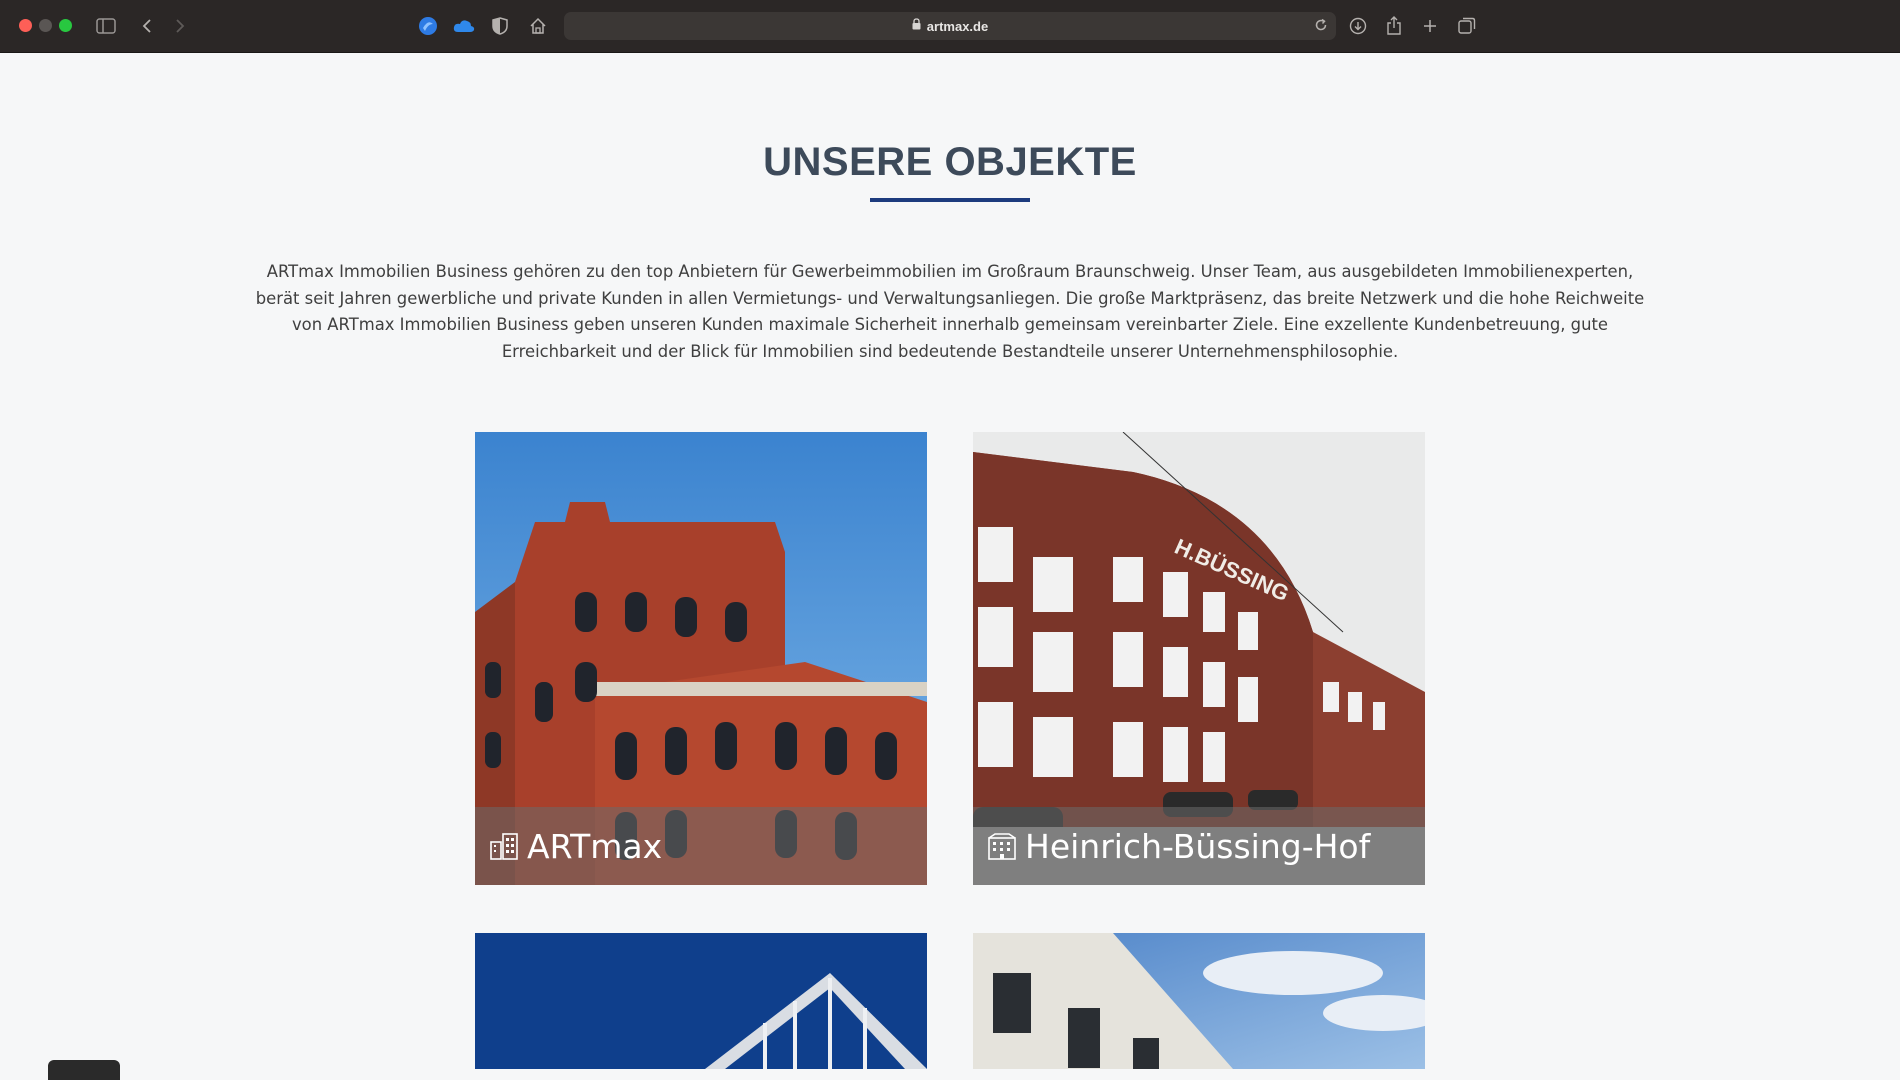 The width and height of the screenshot is (1900, 1080). I want to click on url-text: artmax.de, so click(957, 26).